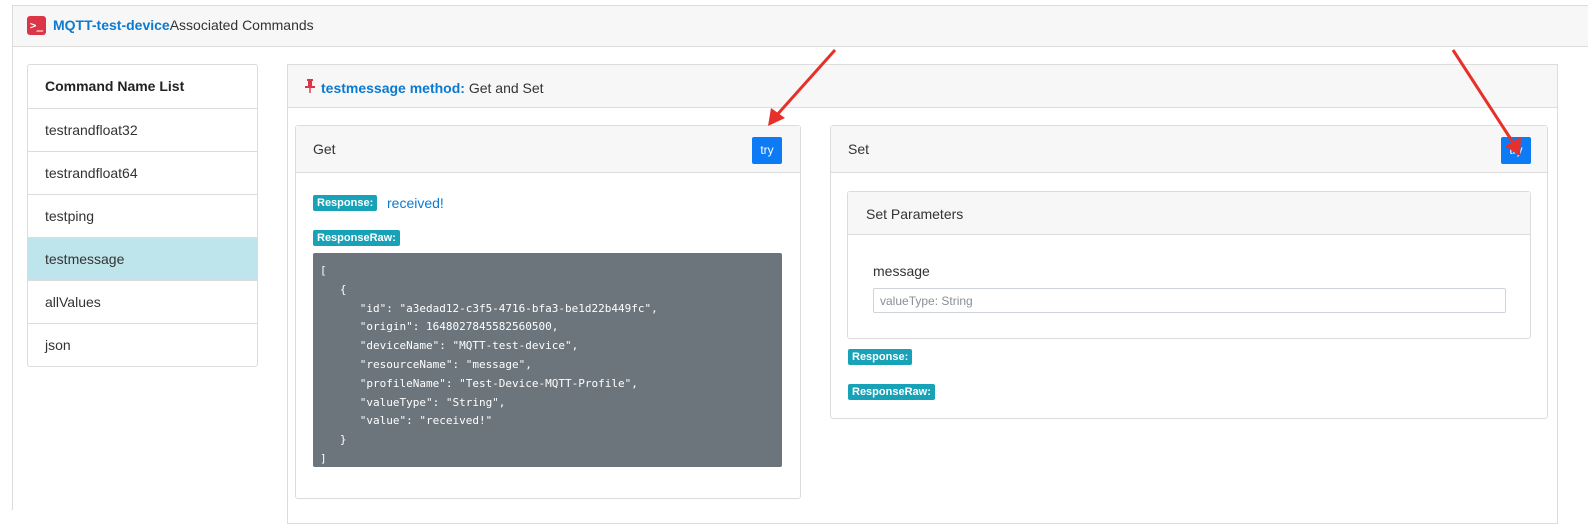 The image size is (1589, 524). What do you see at coordinates (880, 357) in the screenshot?
I see `set-response-badge: Response:` at bounding box center [880, 357].